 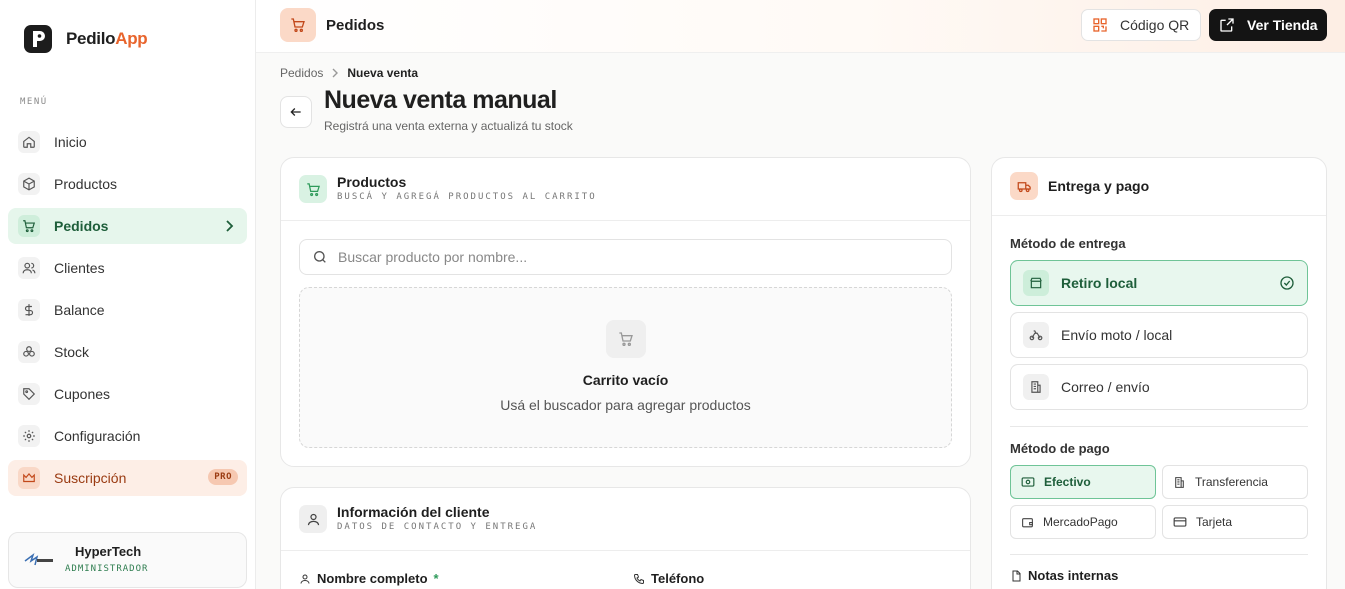 I want to click on bank-icon, so click(x=1179, y=482).